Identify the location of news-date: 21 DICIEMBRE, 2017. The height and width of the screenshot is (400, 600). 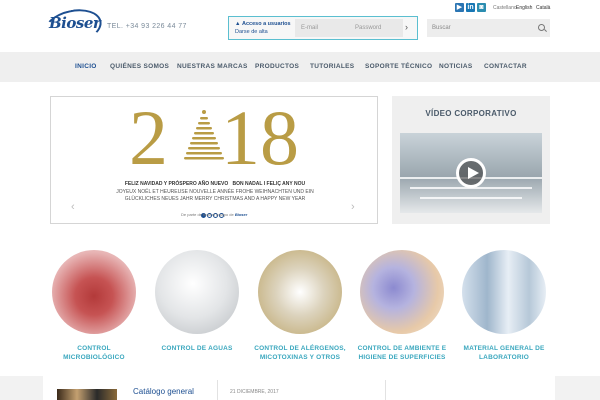
(254, 392).